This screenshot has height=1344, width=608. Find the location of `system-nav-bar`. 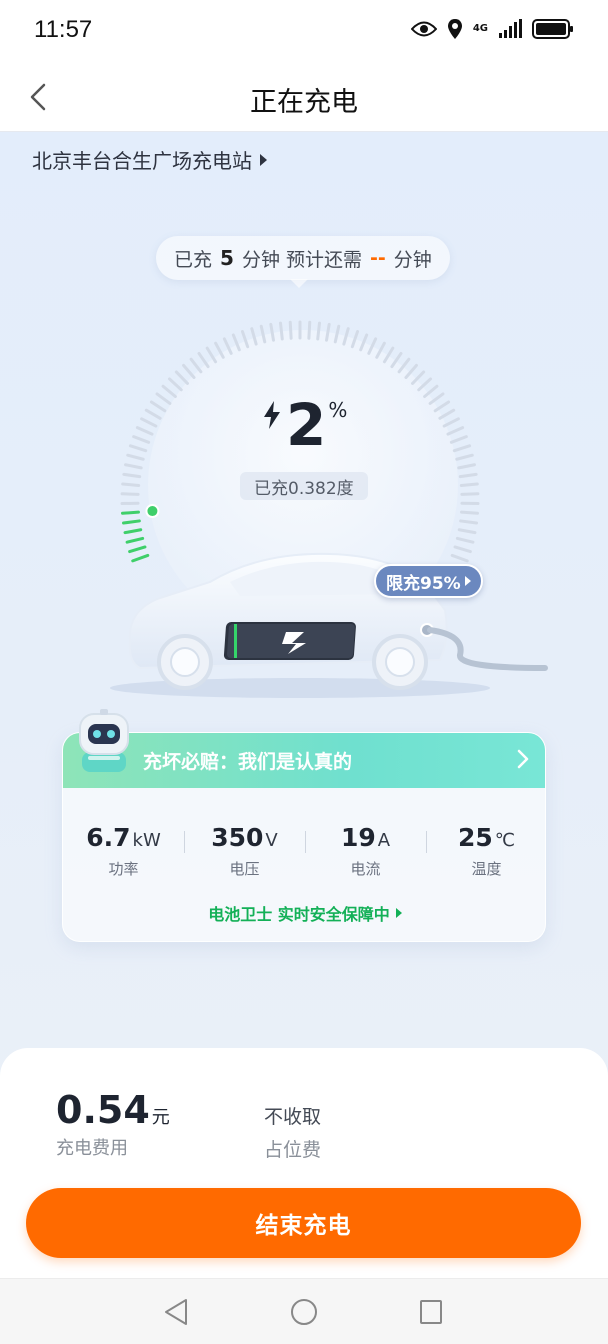

system-nav-bar is located at coordinates (304, 1311).